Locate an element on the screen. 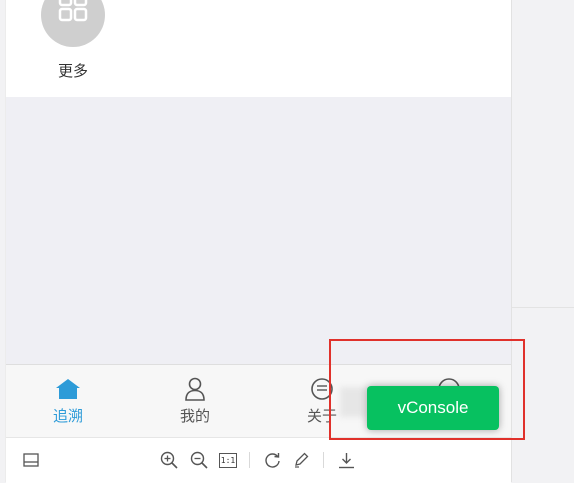 This screenshot has width=574, height=483. home-icon is located at coordinates (68, 389).